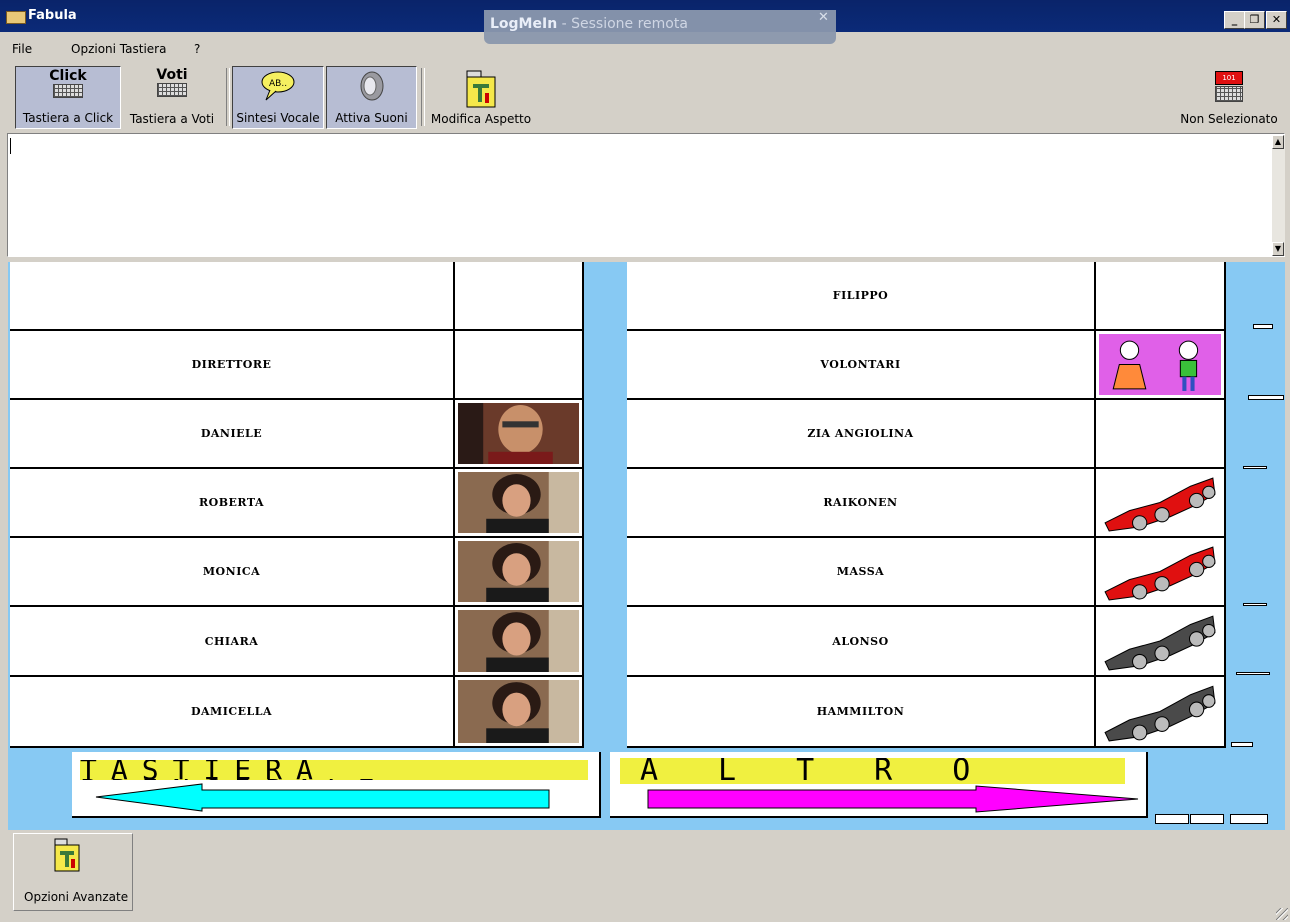  I want to click on menu-opzioni-tastiera: Opzioni Tastiera, so click(118, 49).